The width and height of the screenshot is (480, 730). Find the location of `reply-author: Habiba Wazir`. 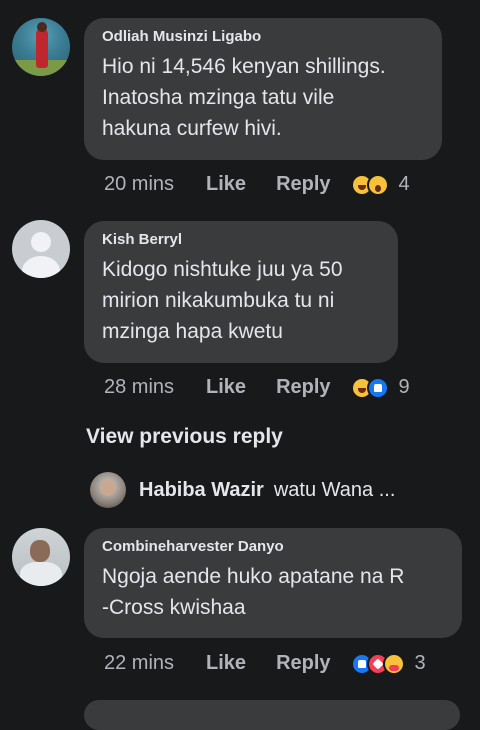

reply-author: Habiba Wazir is located at coordinates (201, 490).